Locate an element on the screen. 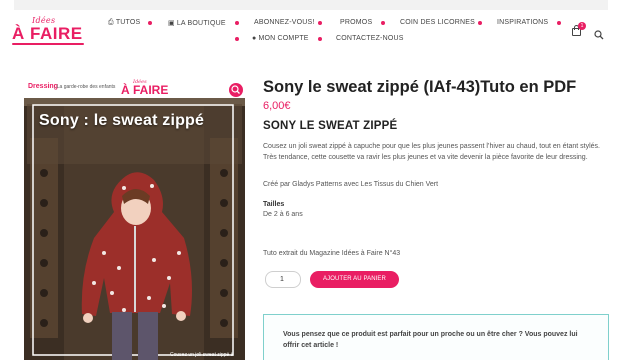  sizes-value: De 2 à 6 ans is located at coordinates (283, 214).